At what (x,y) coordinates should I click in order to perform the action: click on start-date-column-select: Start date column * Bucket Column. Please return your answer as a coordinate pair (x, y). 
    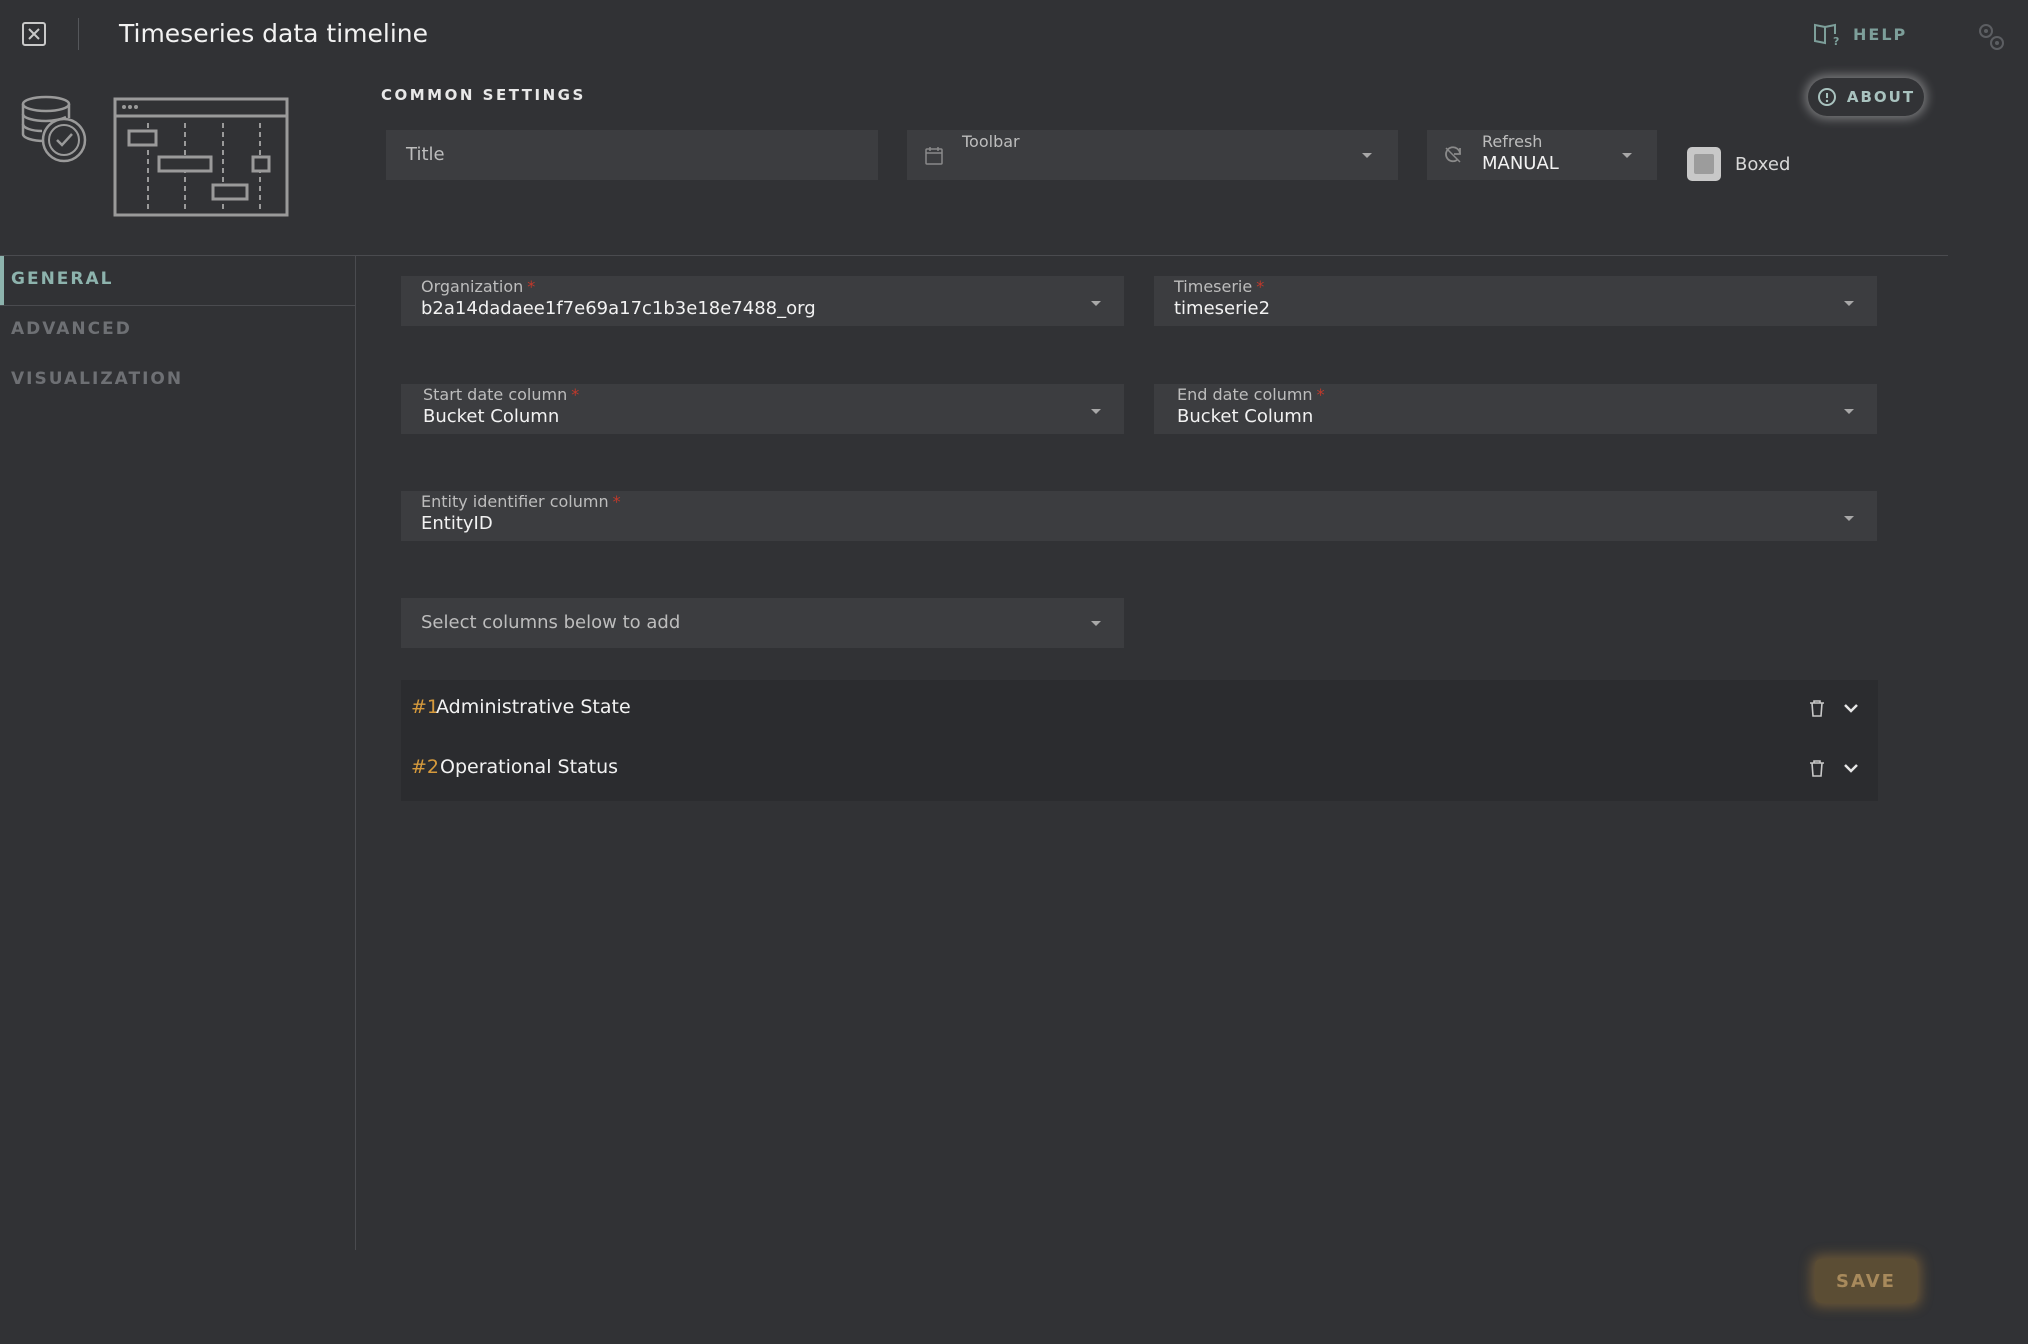
    Looking at the image, I should click on (762, 409).